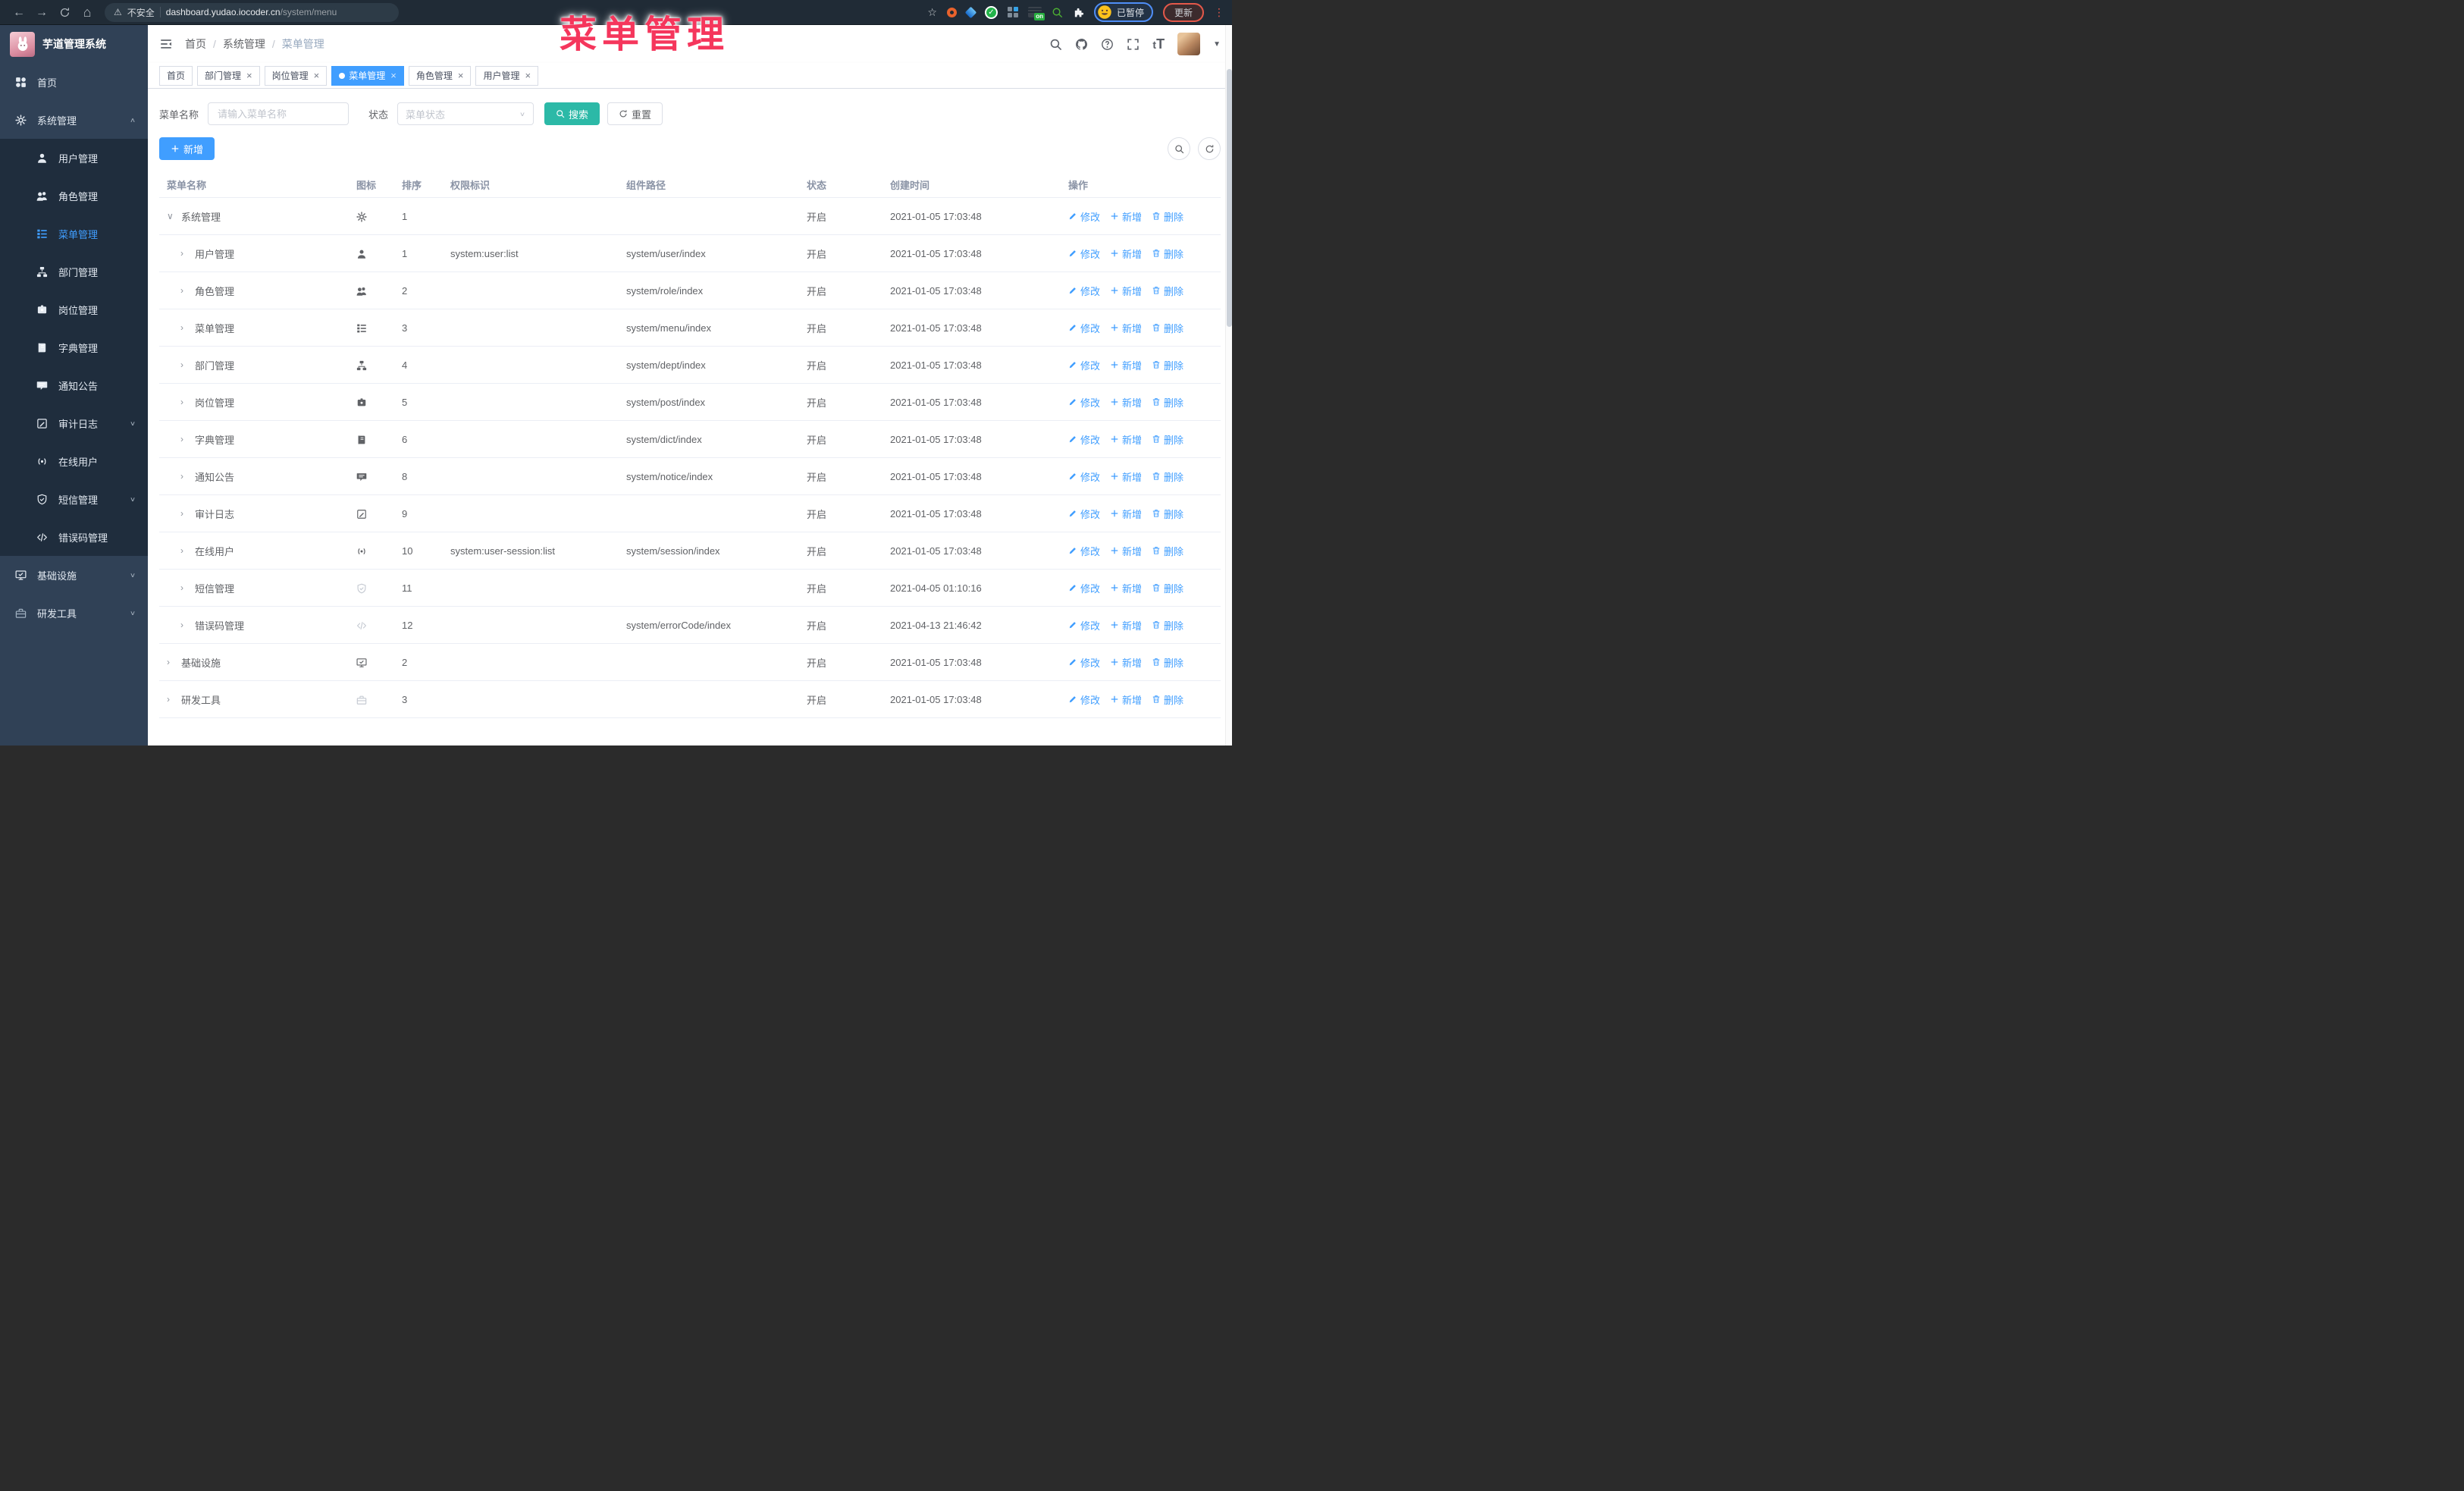 This screenshot has height=1491, width=2464. I want to click on sidebar-item-code: 错误码管理, so click(74, 537).